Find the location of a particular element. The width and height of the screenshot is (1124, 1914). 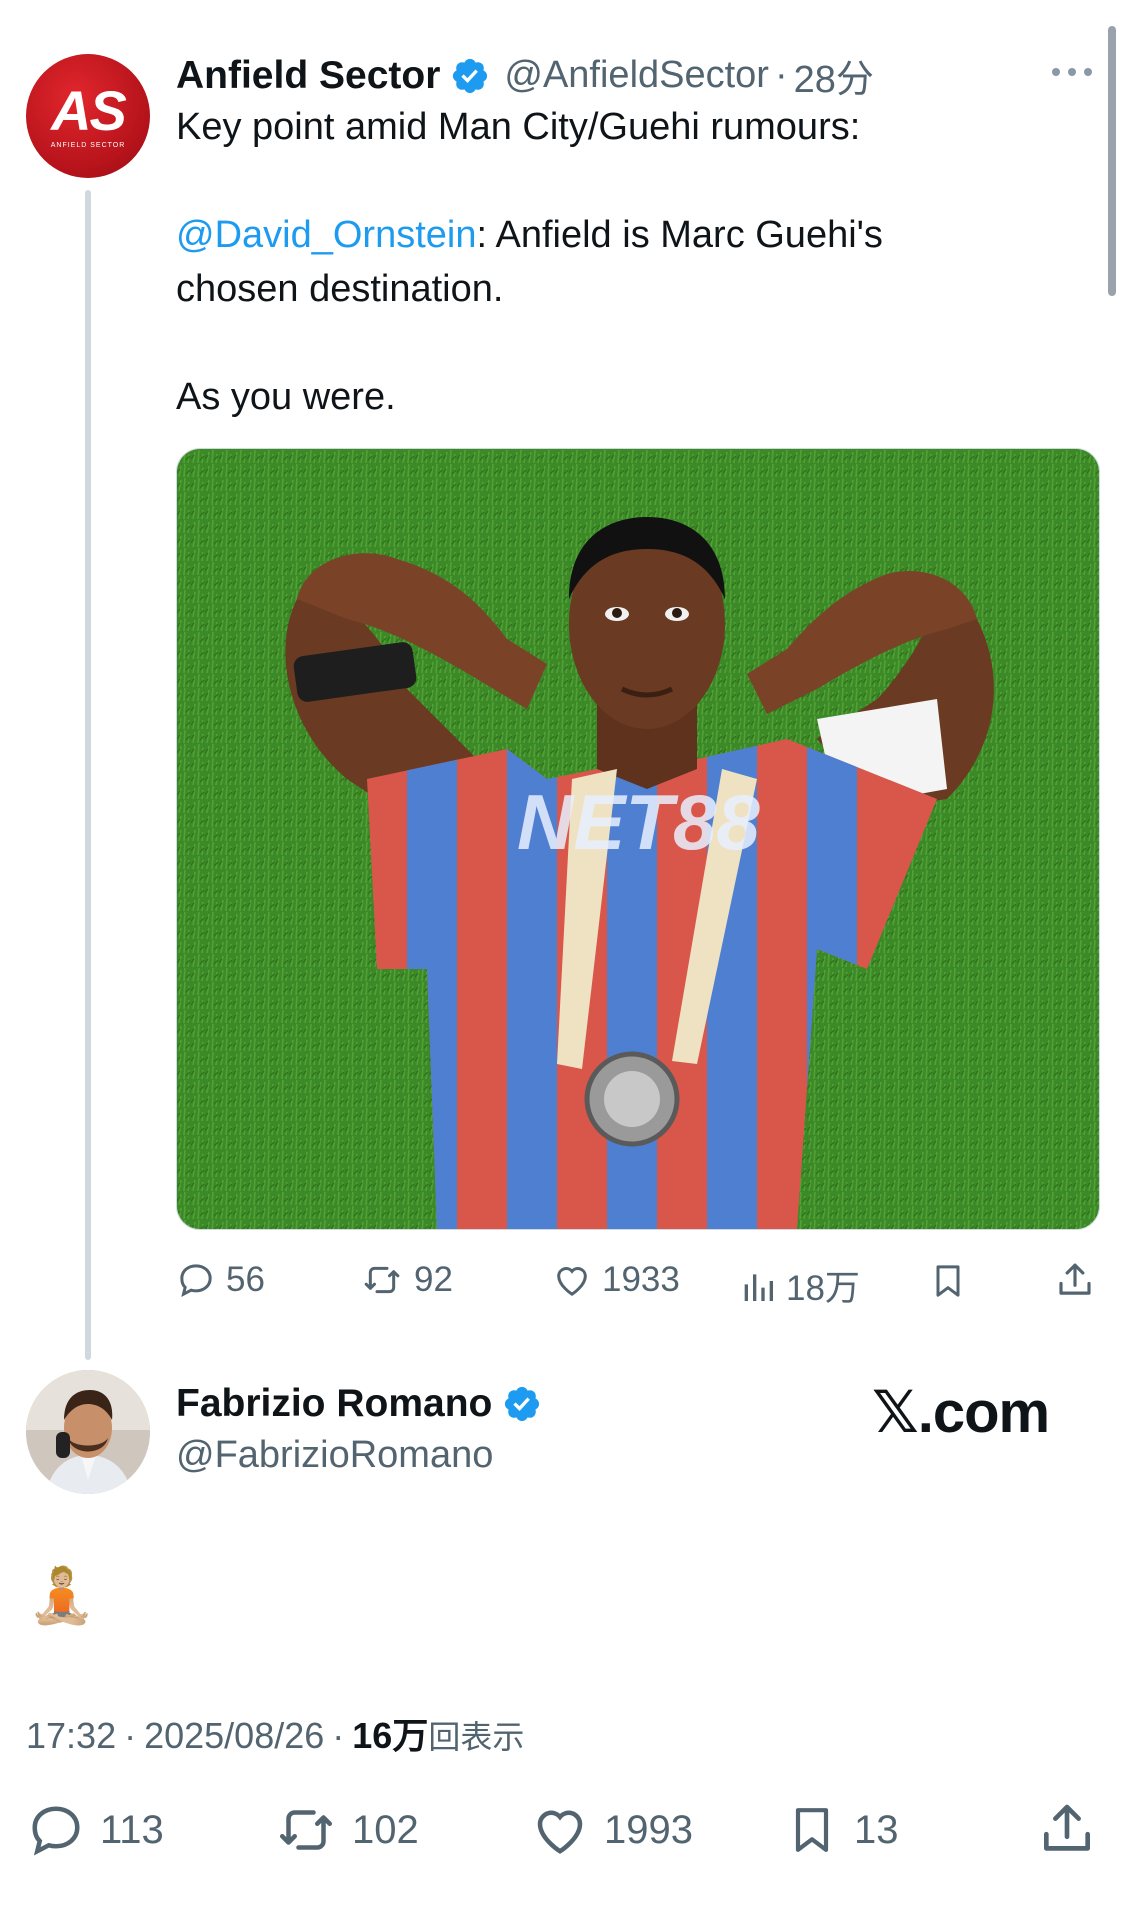

timestamp-row: 17:32 · 2025/08/26 · 16万 回表示 is located at coordinates (275, 1733).